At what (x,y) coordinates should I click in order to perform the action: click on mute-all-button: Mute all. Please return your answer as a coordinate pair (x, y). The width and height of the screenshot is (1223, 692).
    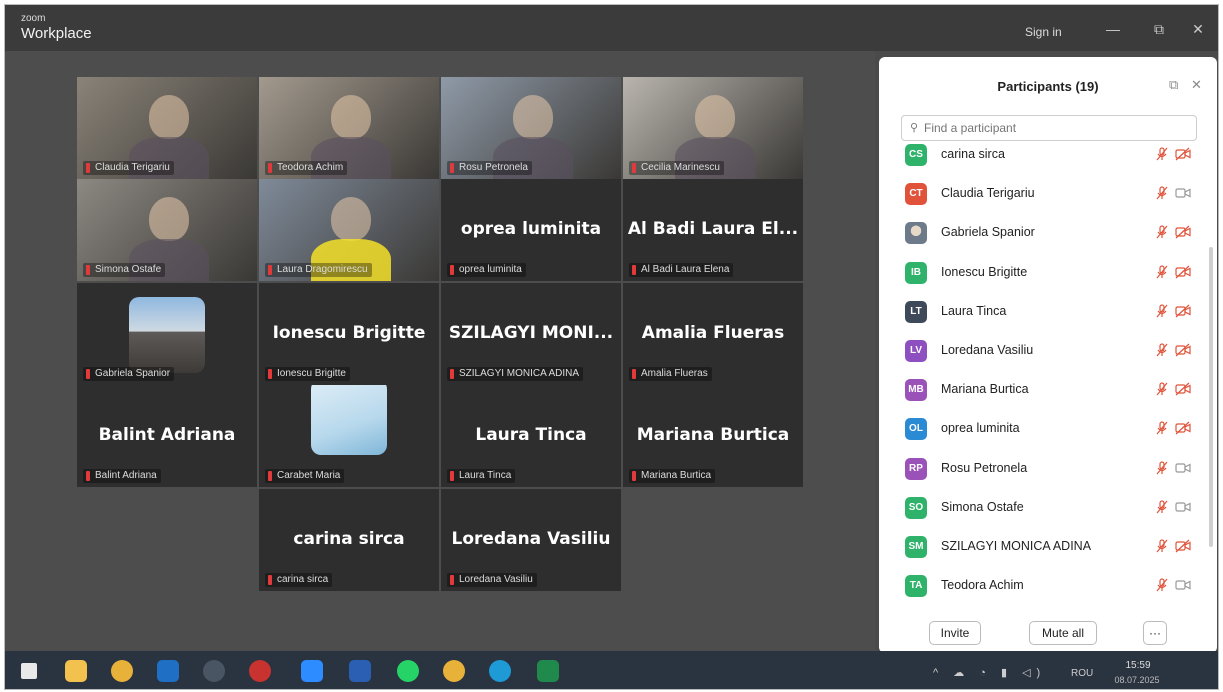
    Looking at the image, I should click on (1063, 633).